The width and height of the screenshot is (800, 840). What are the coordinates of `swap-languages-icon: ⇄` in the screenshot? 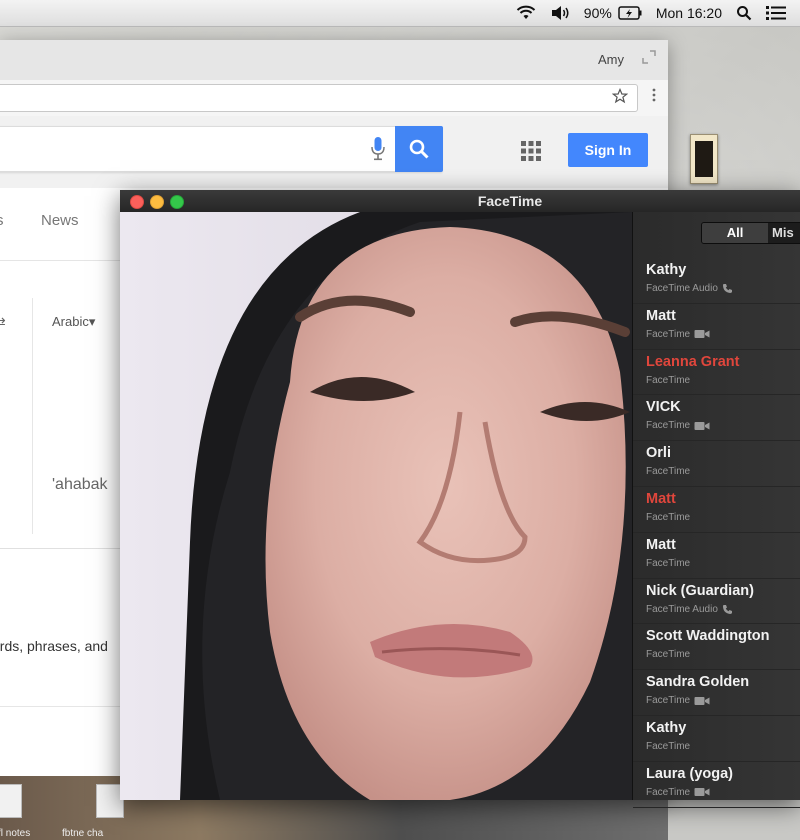 It's located at (3, 322).